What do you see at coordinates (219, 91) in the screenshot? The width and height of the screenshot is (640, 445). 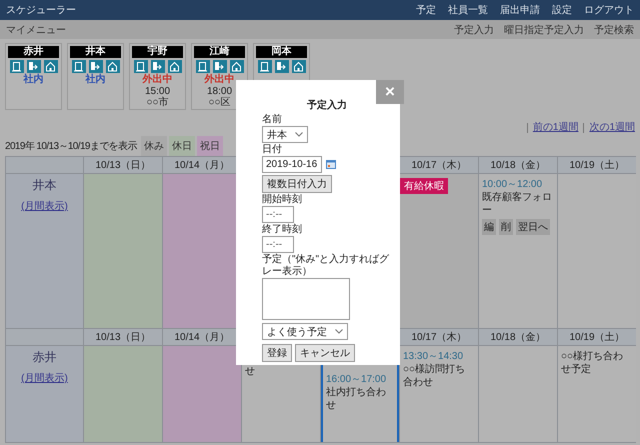 I see `return-time: 18:00` at bounding box center [219, 91].